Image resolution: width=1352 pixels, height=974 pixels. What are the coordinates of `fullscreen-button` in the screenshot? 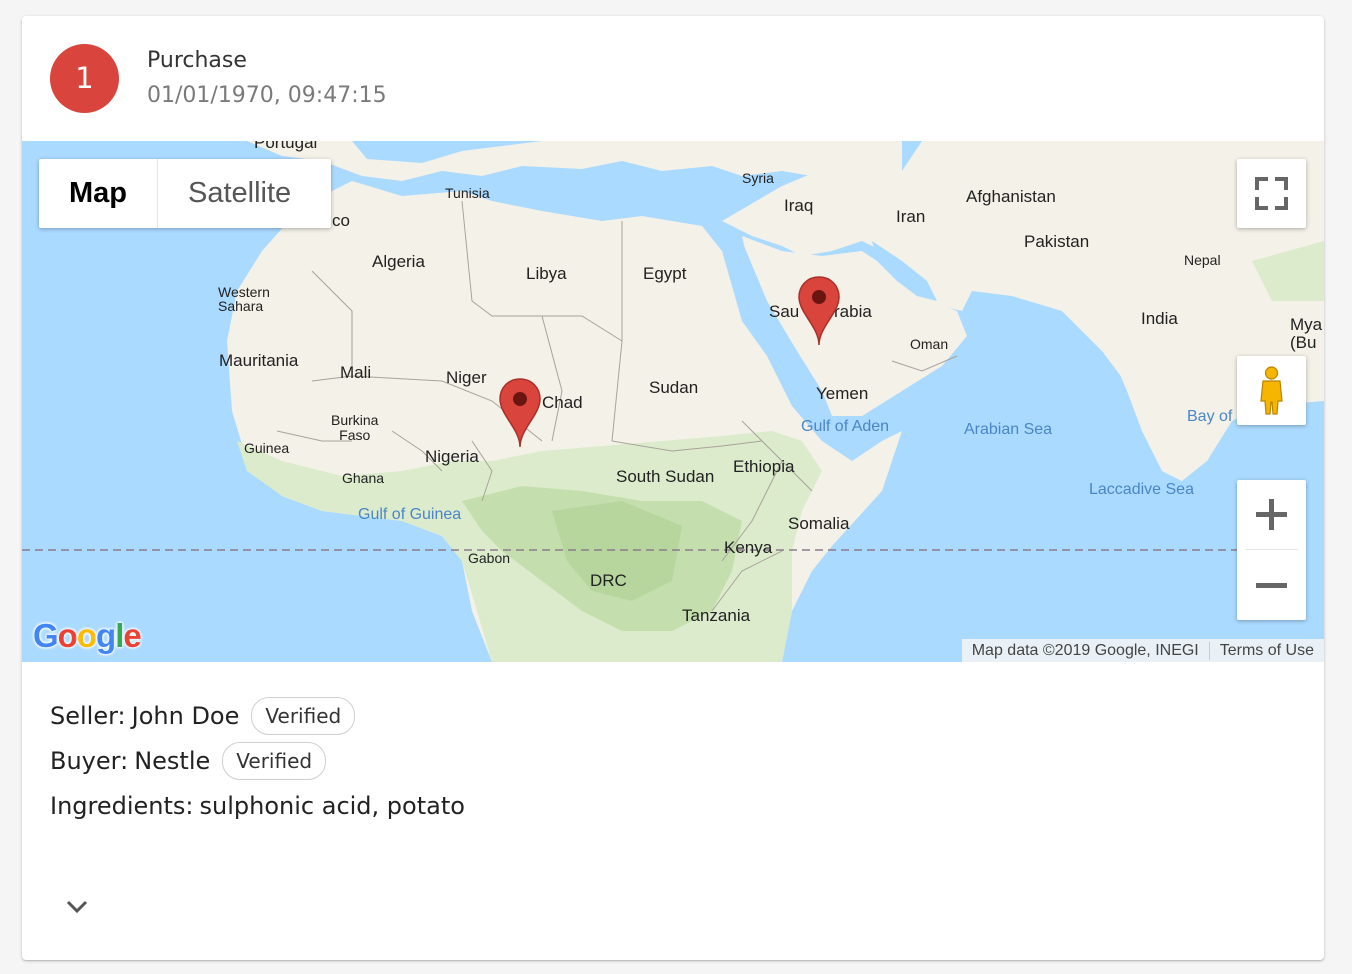 It's located at (1271, 193).